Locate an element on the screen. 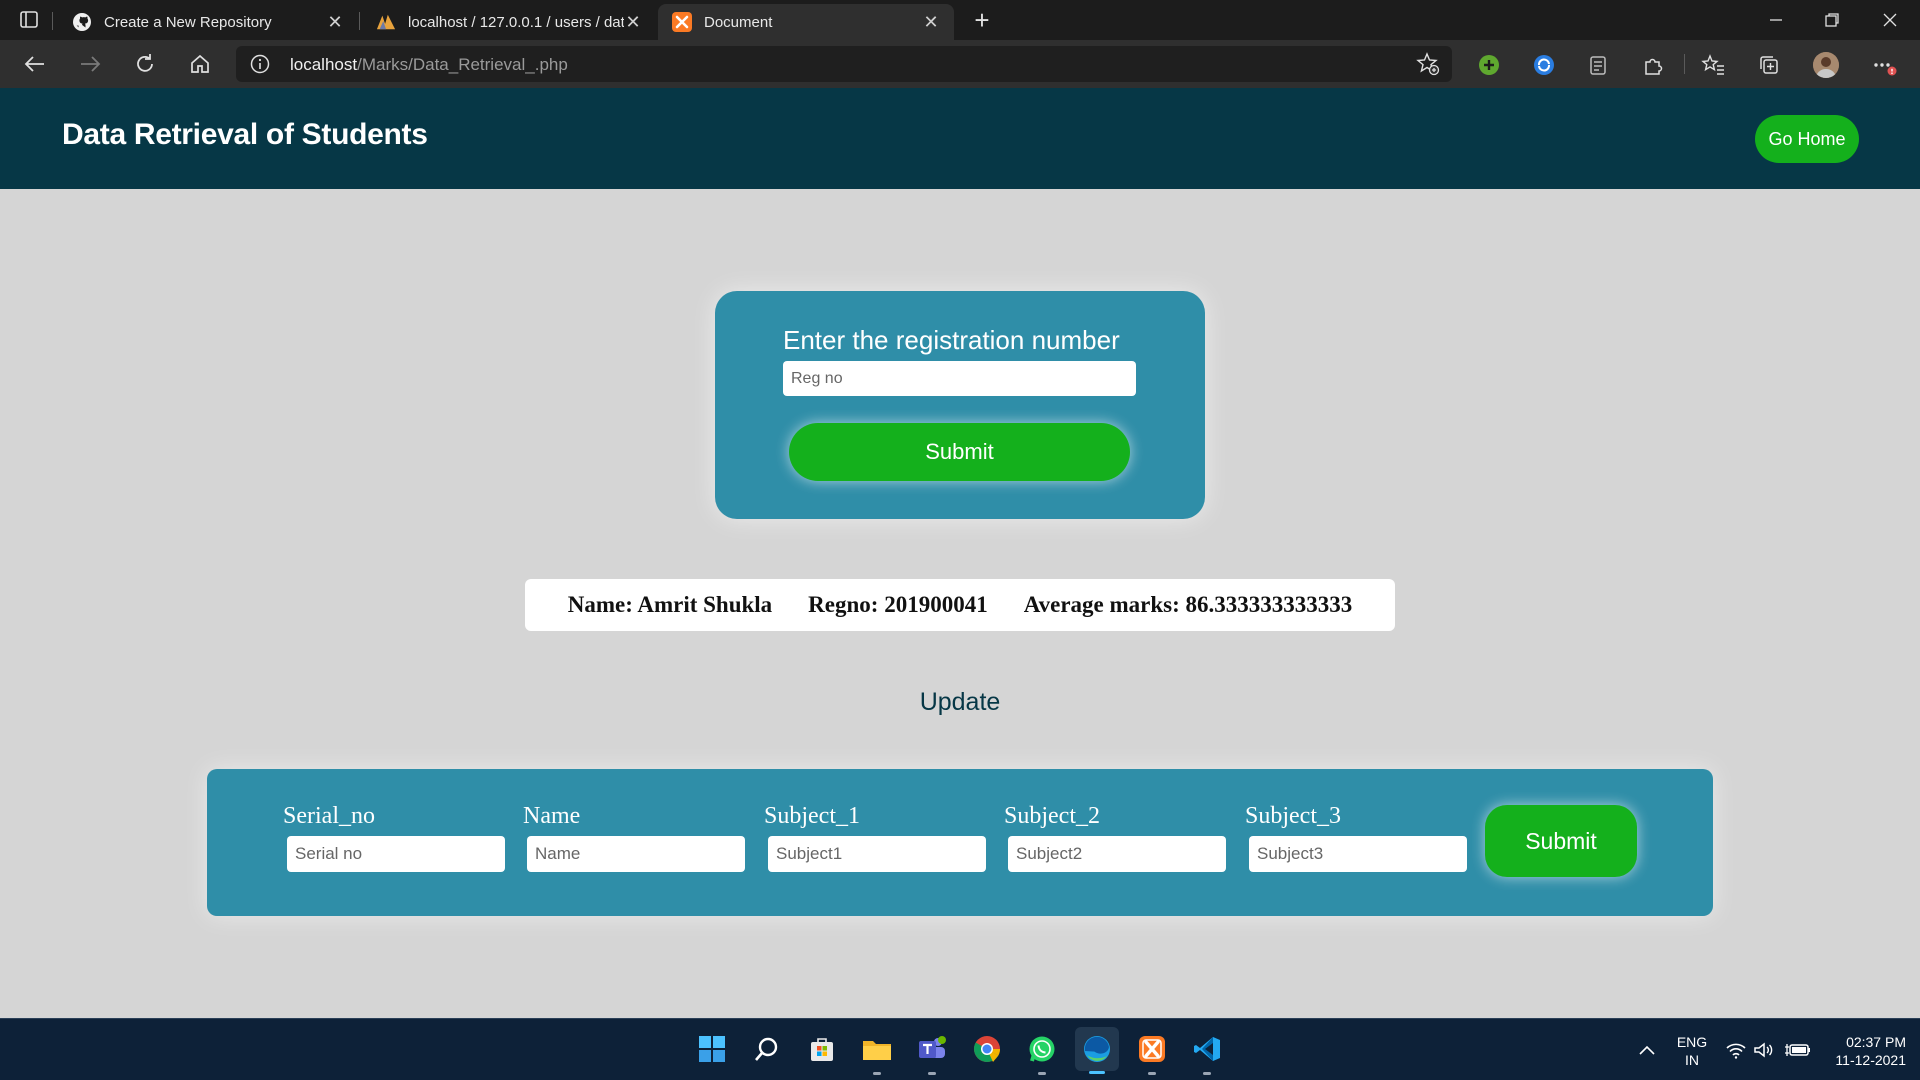 Image resolution: width=1920 pixels, height=1080 pixels. chrome-icon is located at coordinates (987, 1049).